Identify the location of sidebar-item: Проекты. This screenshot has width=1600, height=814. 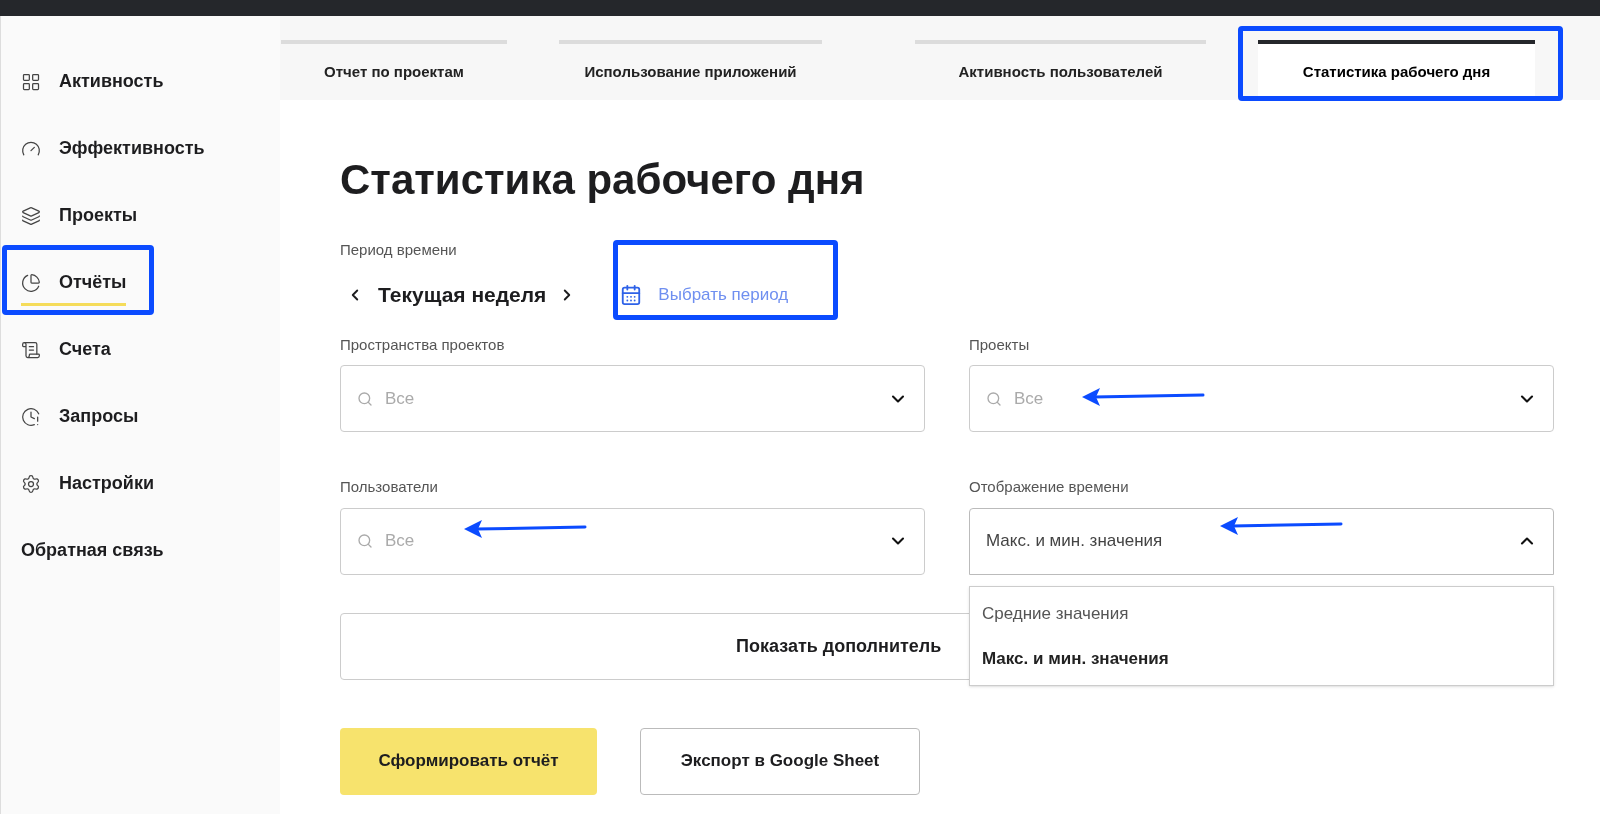
(140, 215).